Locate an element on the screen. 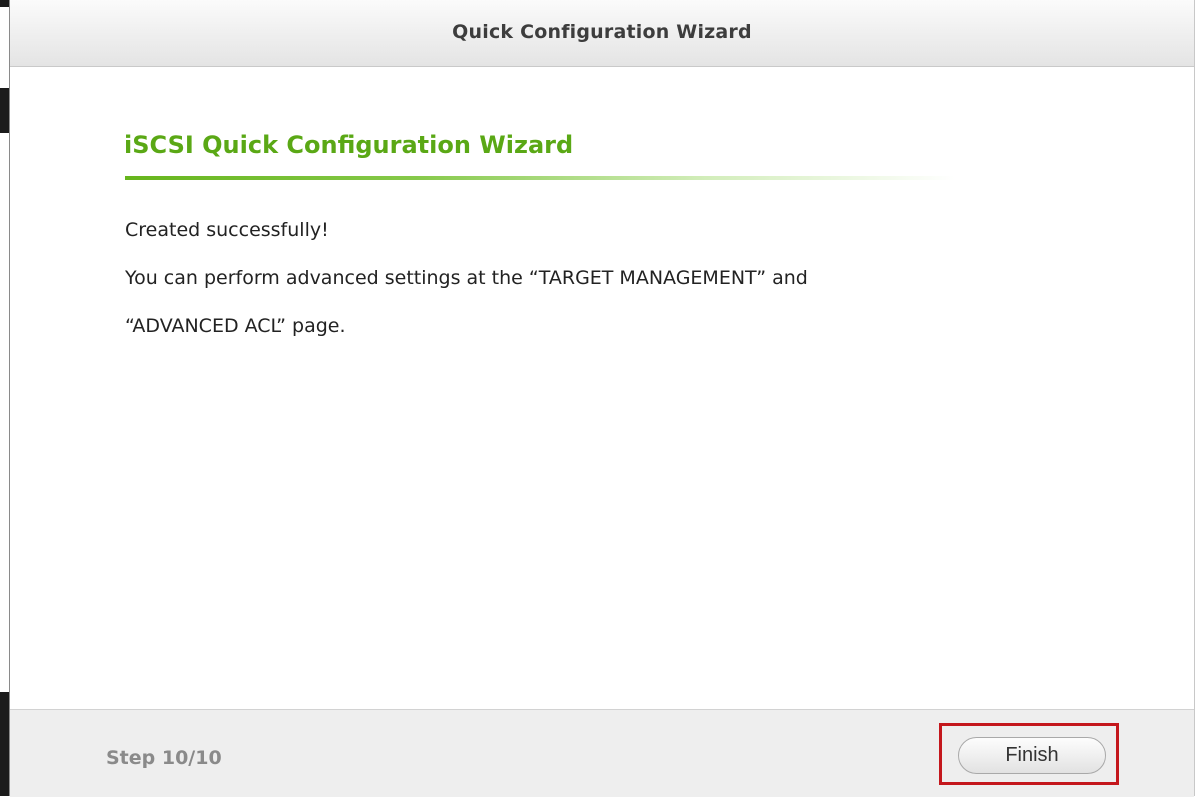 This screenshot has height=797, width=1195. background-edge is located at coordinates (4, 398).